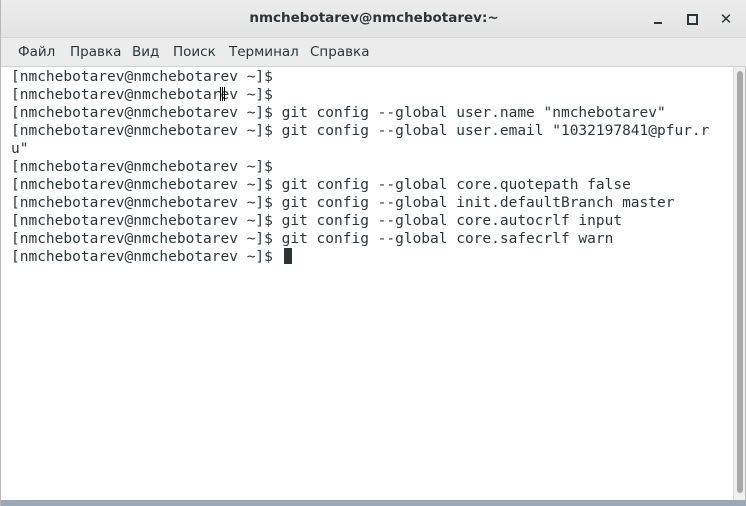 Image resolution: width=746 pixels, height=506 pixels. I want to click on menu-bar: Файл Правка Вид Поиск Терминал Справка, so click(373, 52).